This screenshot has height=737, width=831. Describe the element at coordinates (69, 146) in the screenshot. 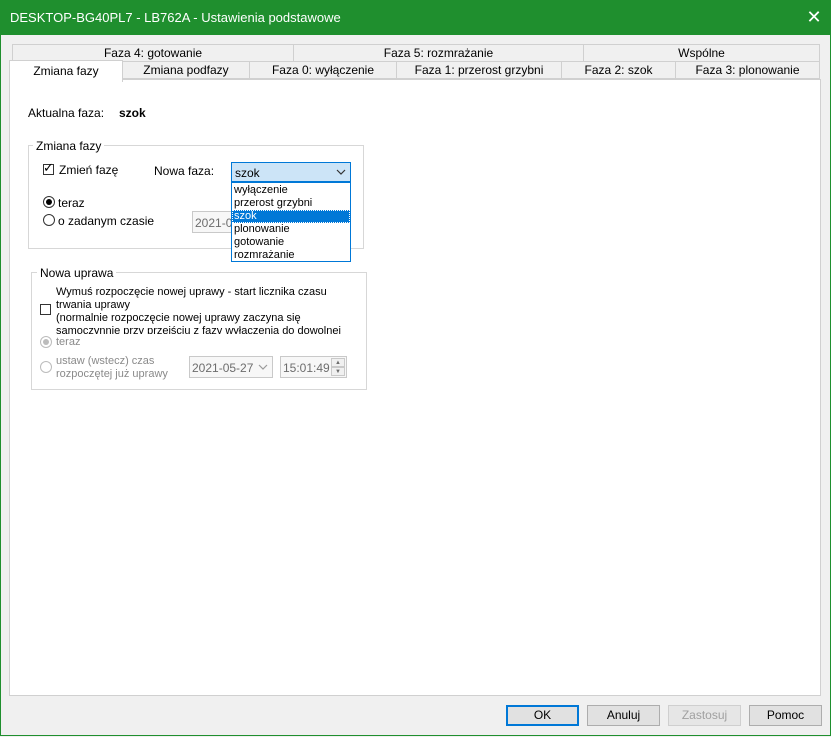

I see `phase-change-legend: Zmiana fazy` at that location.